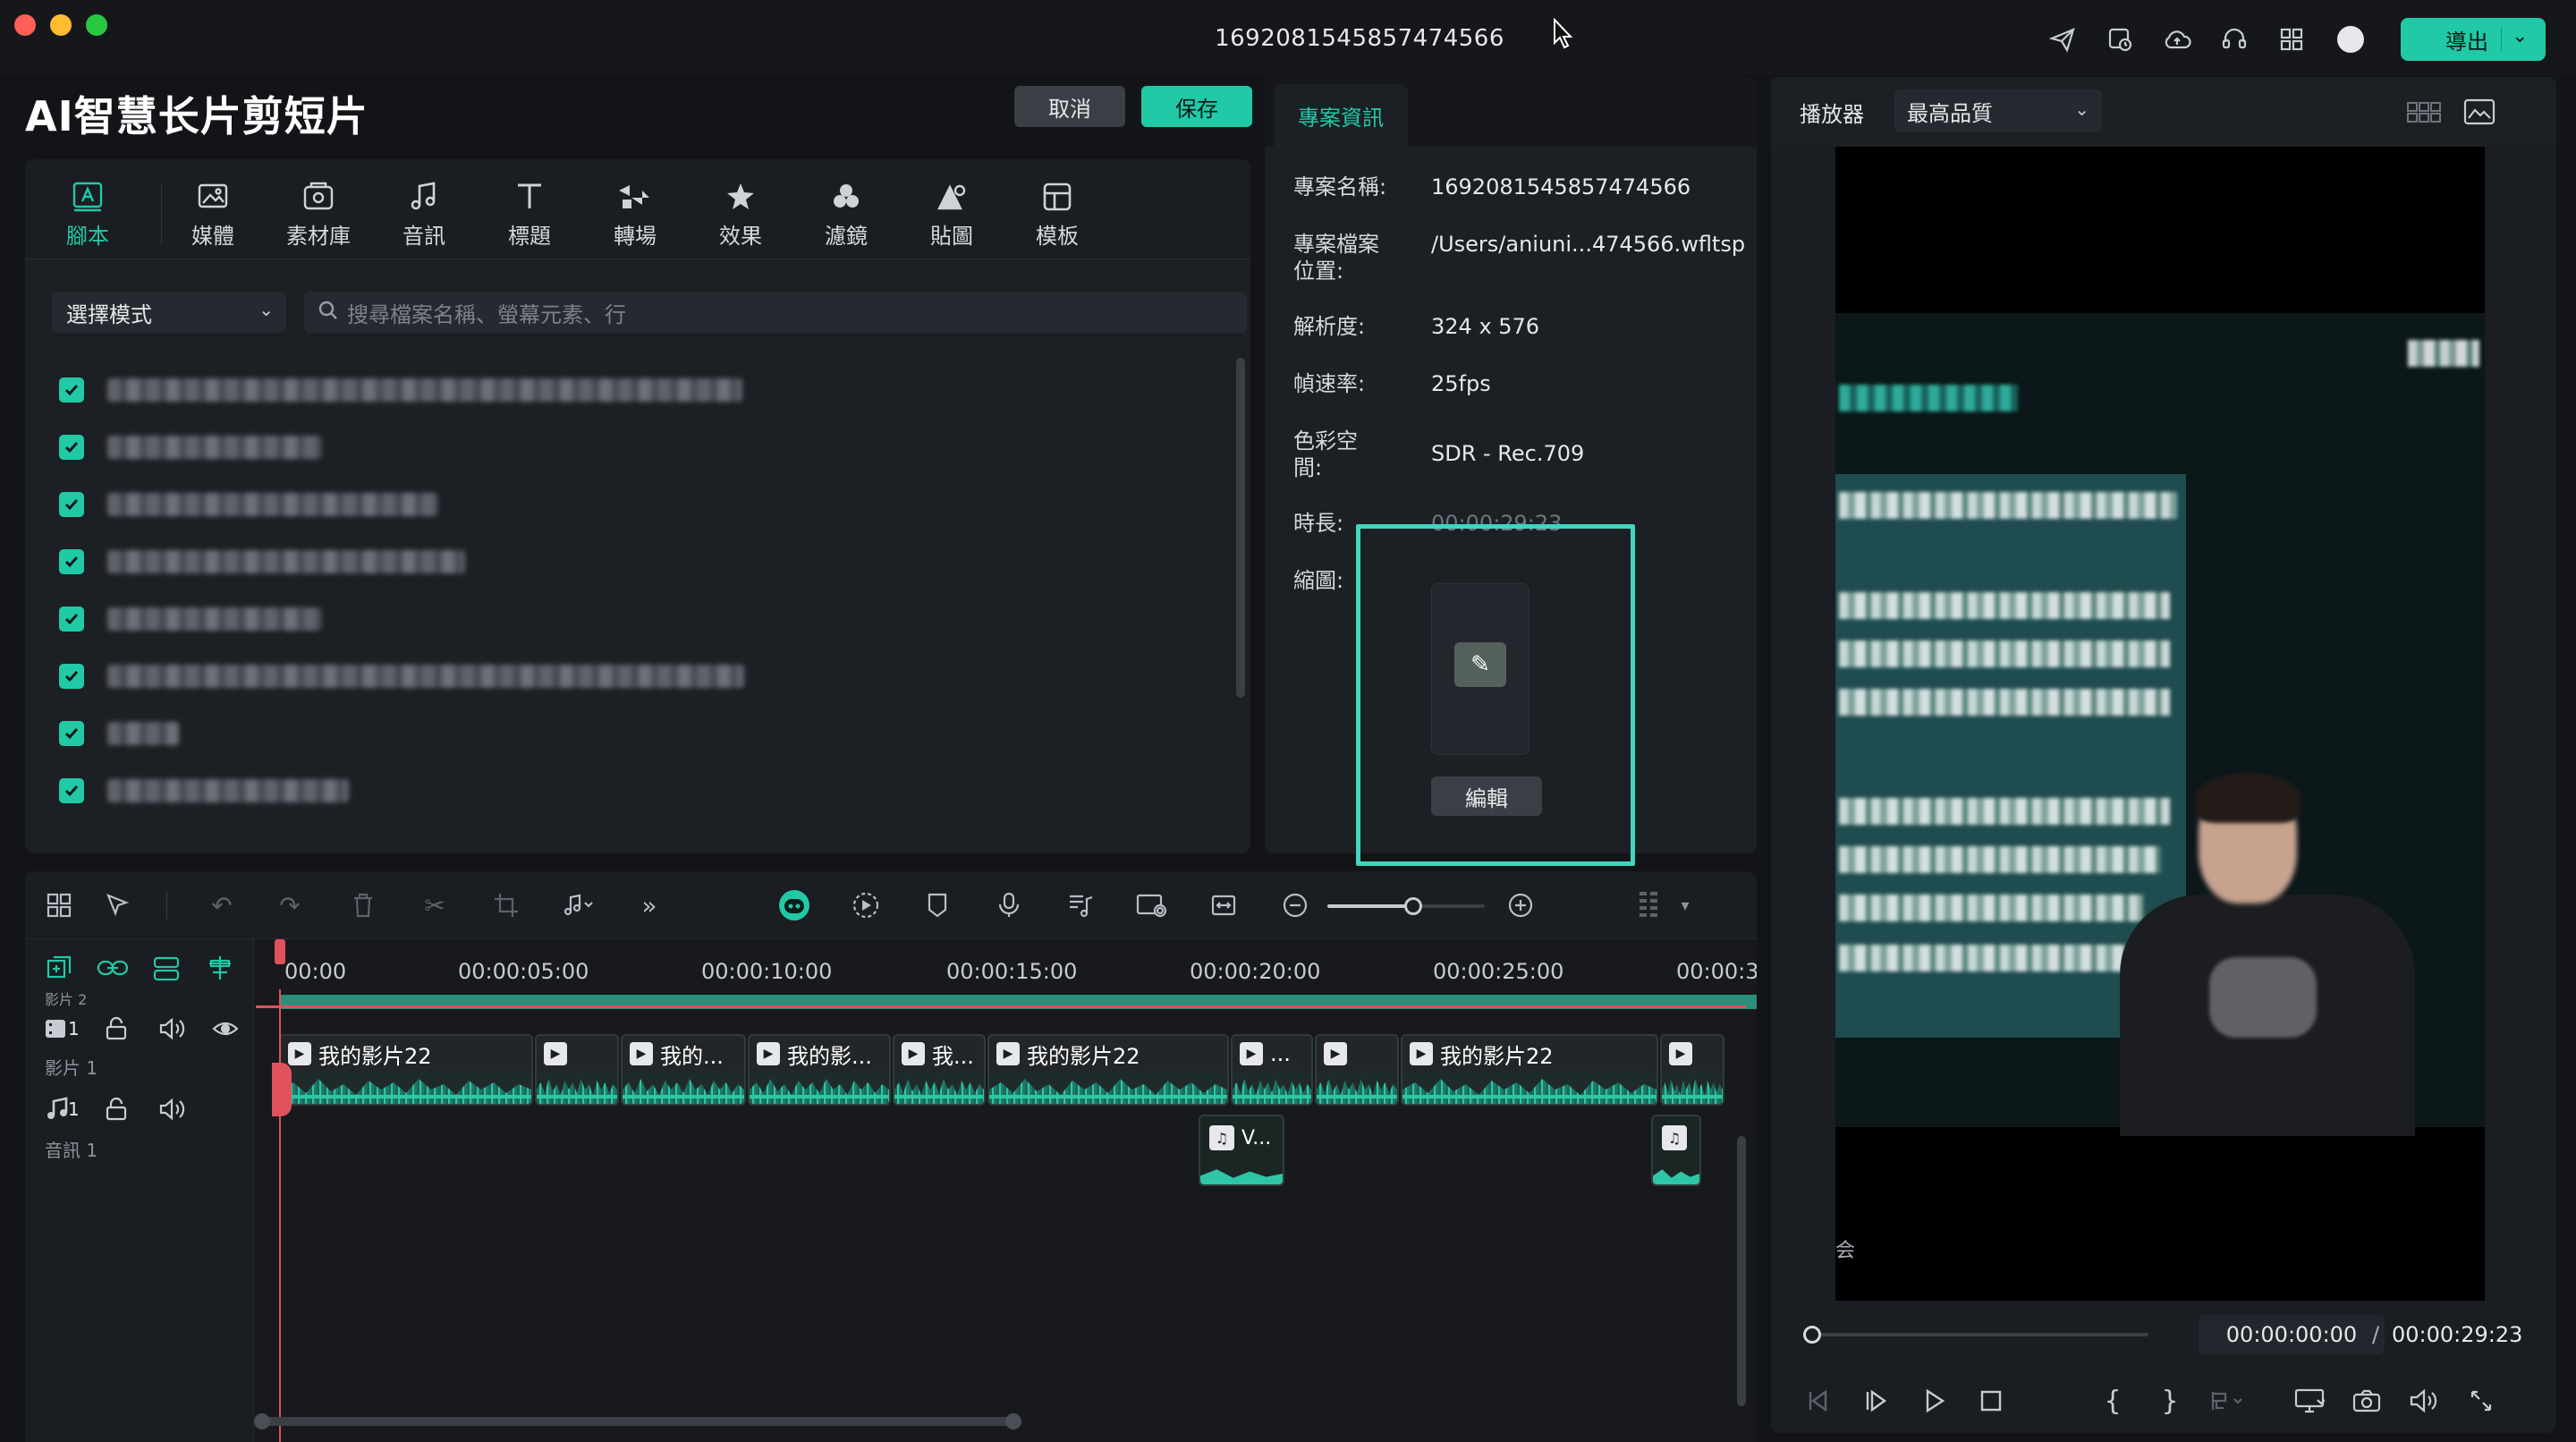 The height and width of the screenshot is (1442, 2576). I want to click on current-time: 00:00:00:00, so click(2292, 1334).